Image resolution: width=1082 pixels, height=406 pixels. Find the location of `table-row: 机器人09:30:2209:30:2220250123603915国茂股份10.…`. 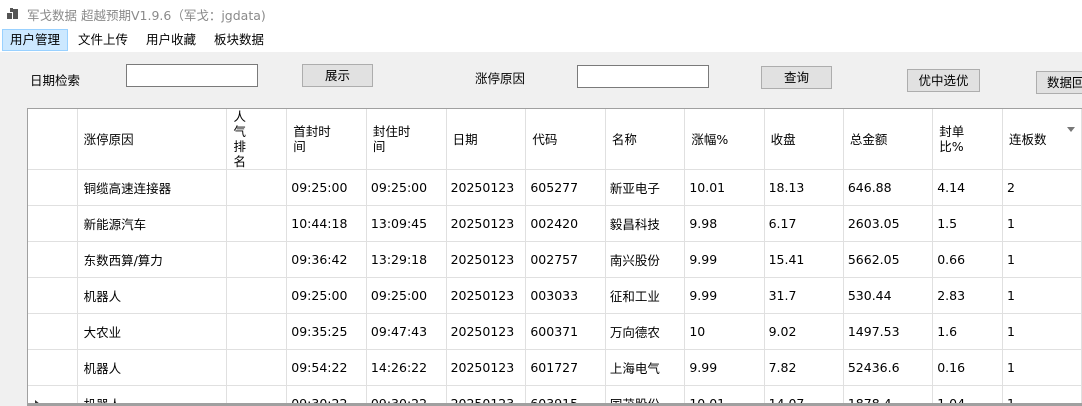

table-row: 机器人09:30:2209:30:2220250123603915国茂股份10.… is located at coordinates (555, 394).